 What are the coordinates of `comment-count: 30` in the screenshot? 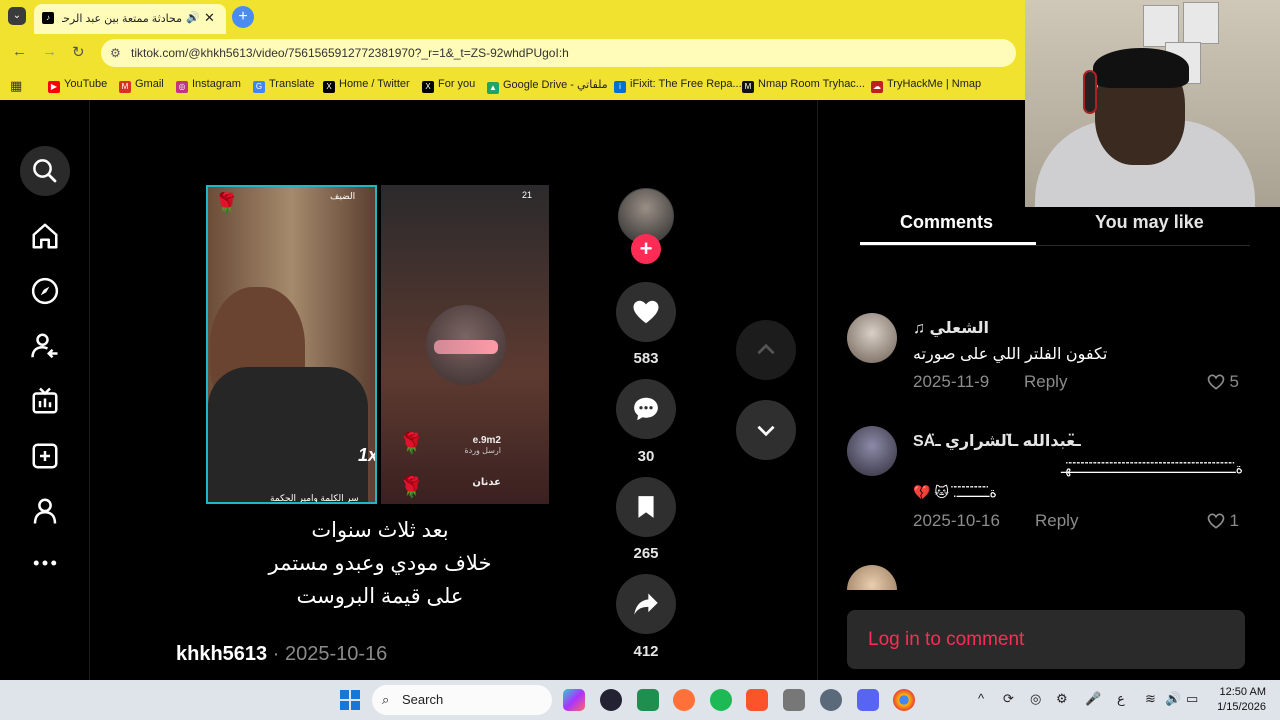 It's located at (646, 456).